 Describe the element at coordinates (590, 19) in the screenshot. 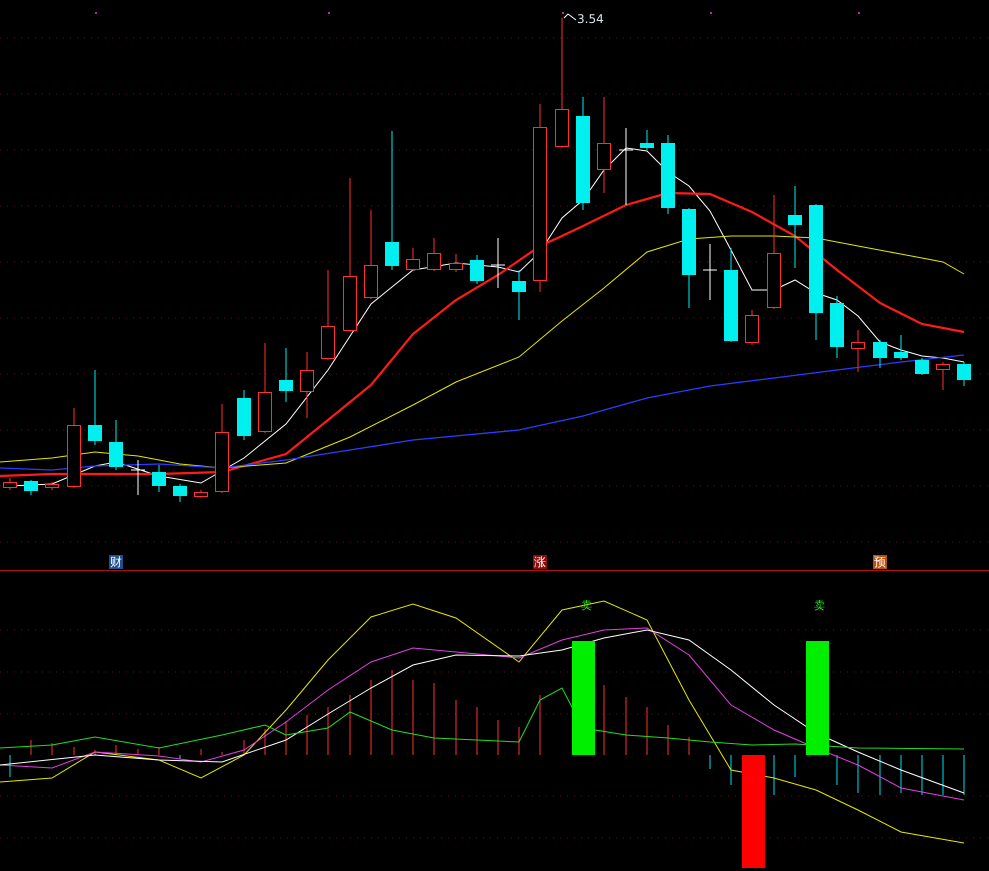

I see `high-price-label: 3.54` at that location.